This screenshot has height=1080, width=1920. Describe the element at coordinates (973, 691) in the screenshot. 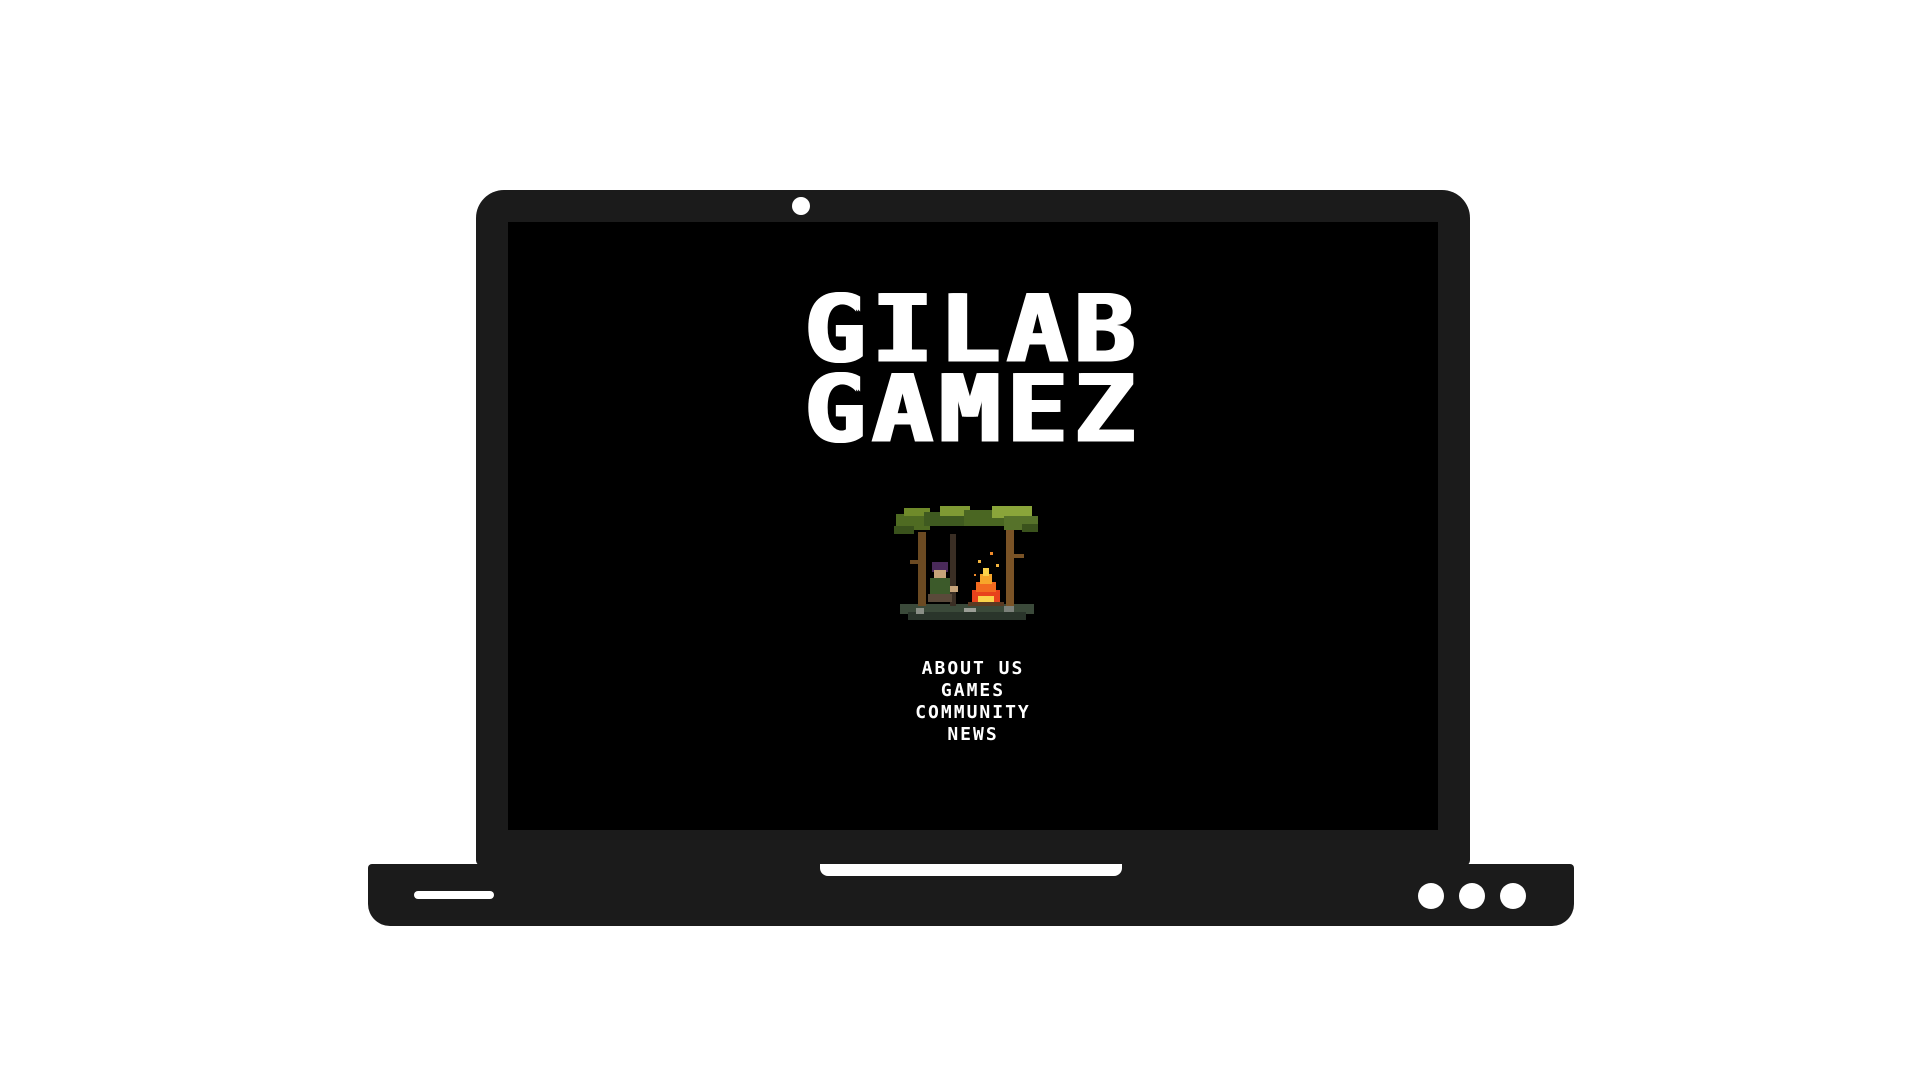

I see `nav-item-games: GAMES` at that location.